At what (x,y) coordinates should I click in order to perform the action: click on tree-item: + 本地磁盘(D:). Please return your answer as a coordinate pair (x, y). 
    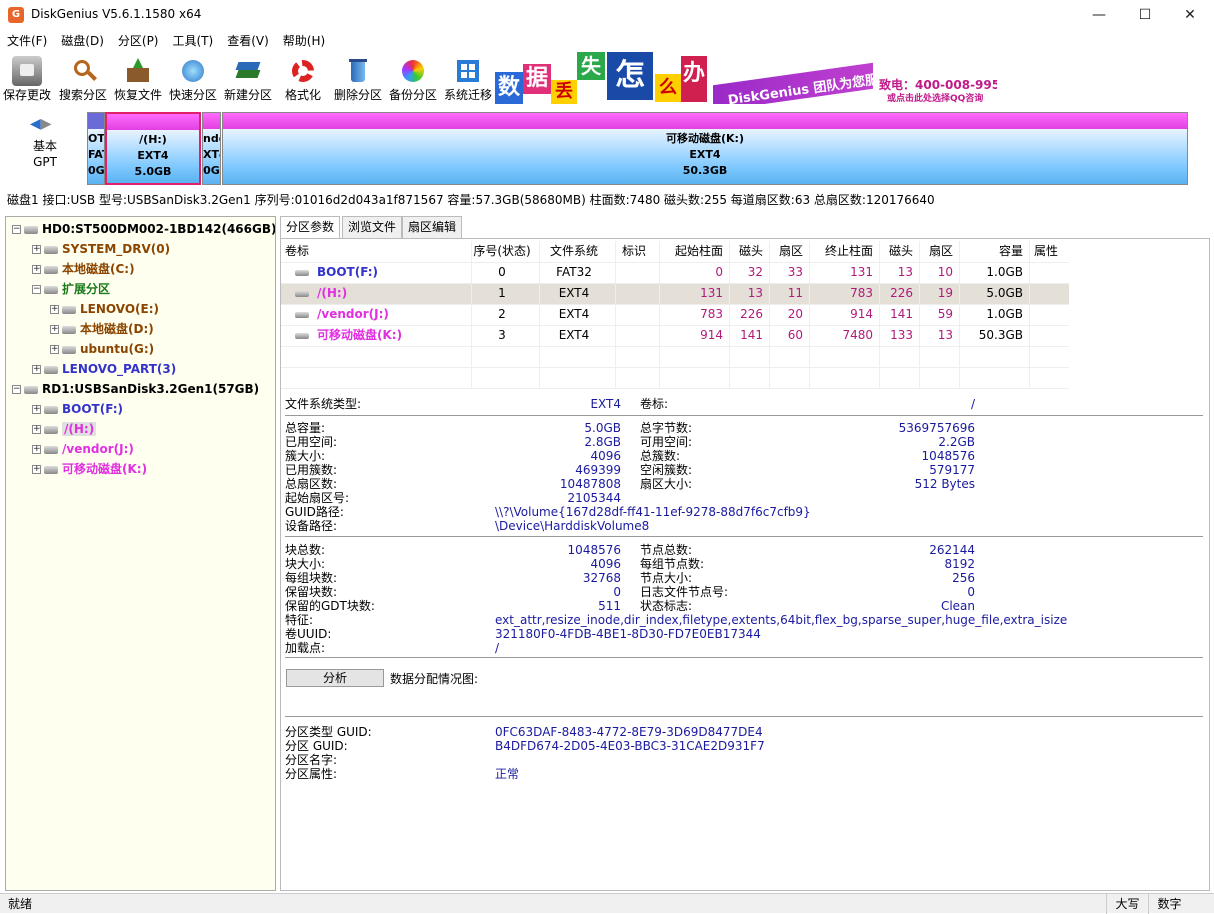
    Looking at the image, I should click on (102, 329).